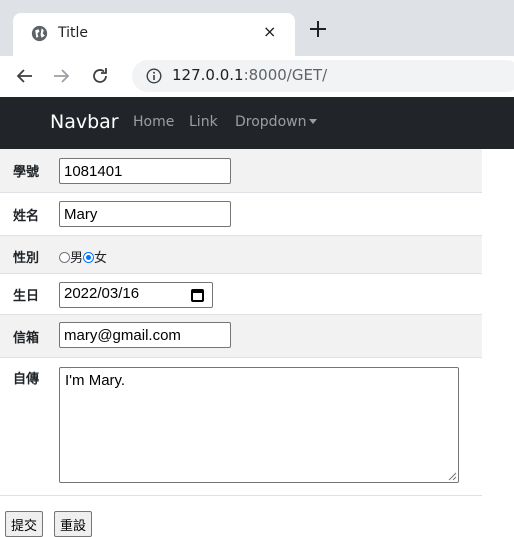 The width and height of the screenshot is (514, 537). What do you see at coordinates (241, 171) in the screenshot?
I see `form-row-student-id: 學號` at bounding box center [241, 171].